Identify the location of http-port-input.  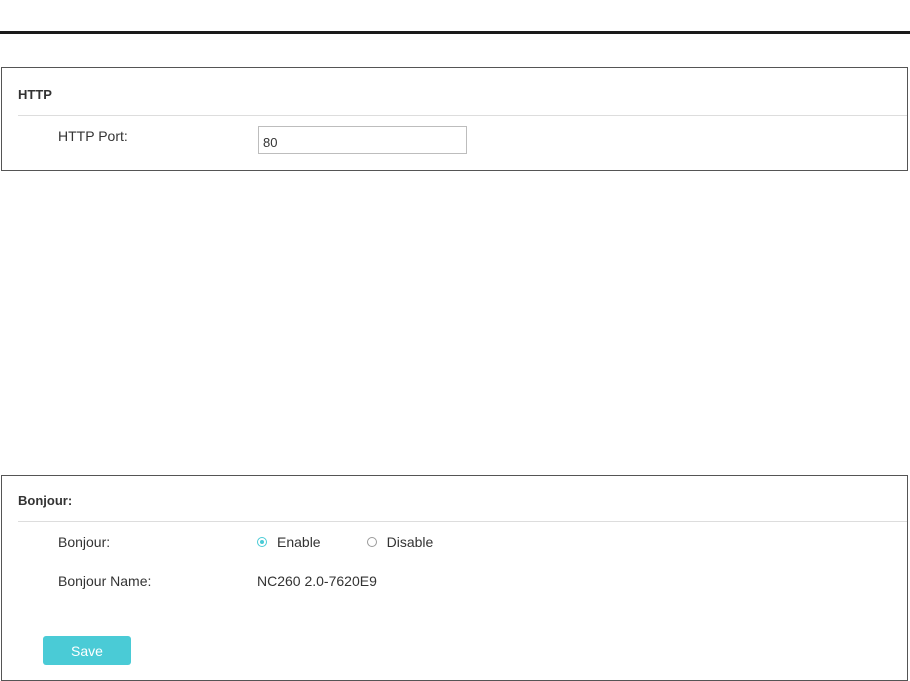
(362, 140).